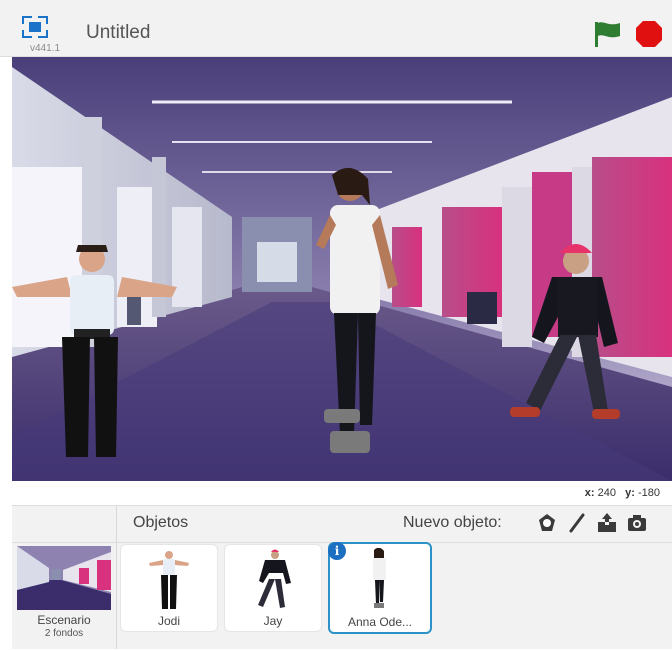 Image resolution: width=672 pixels, height=650 pixels. Describe the element at coordinates (648, 493) in the screenshot. I see `coord-y-value: -180` at that location.